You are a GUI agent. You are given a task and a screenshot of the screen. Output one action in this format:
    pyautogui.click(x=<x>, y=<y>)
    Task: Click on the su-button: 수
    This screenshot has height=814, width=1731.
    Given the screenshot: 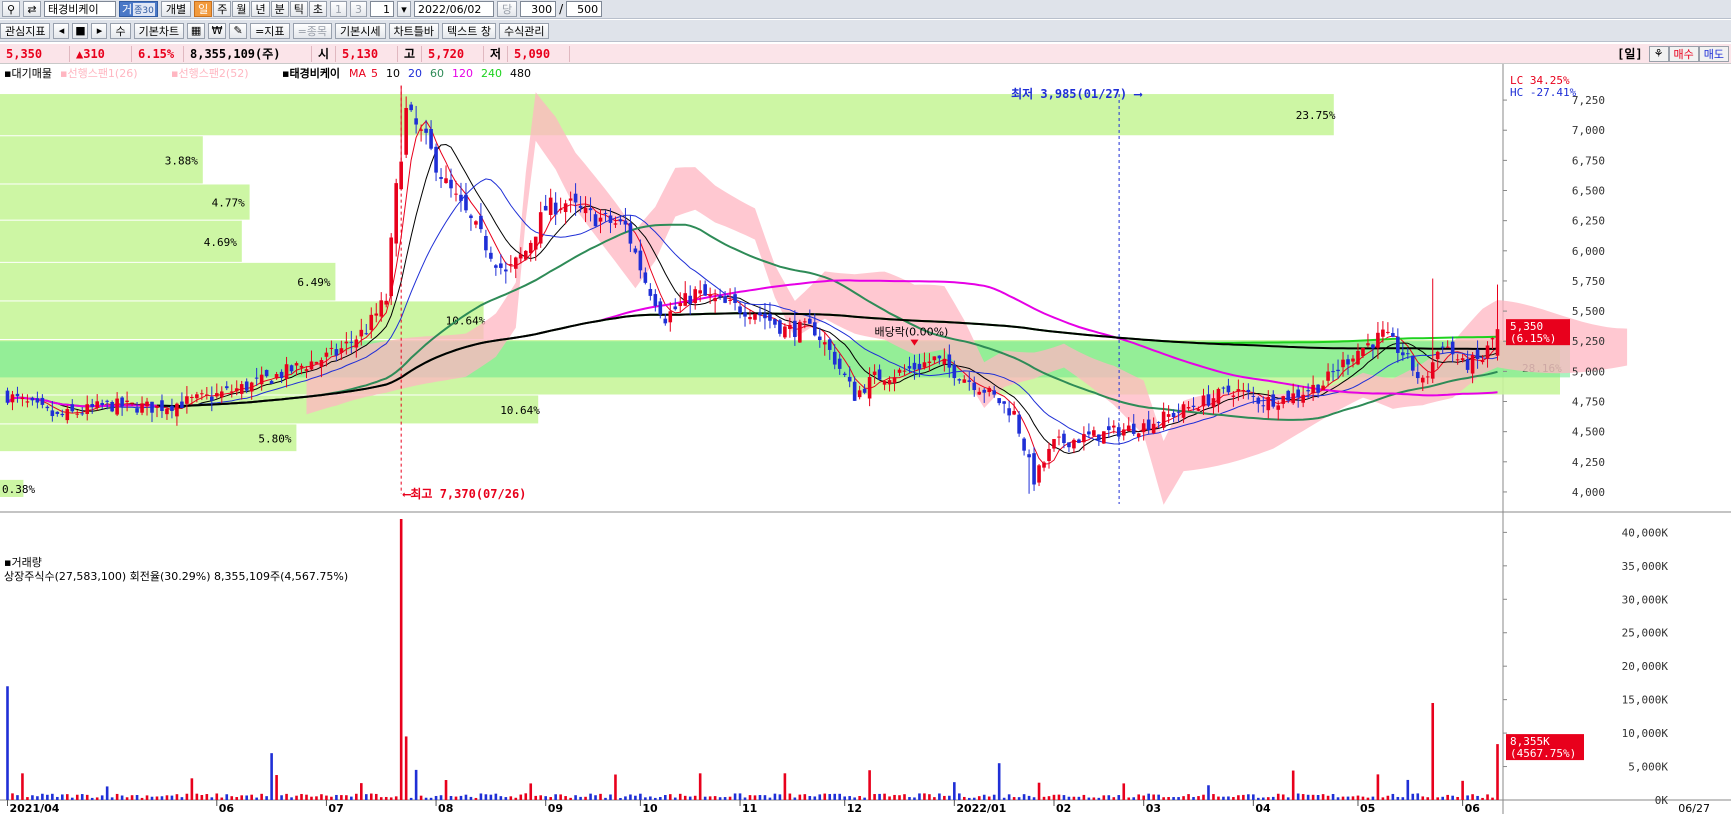 What is the action you would take?
    pyautogui.click(x=120, y=30)
    